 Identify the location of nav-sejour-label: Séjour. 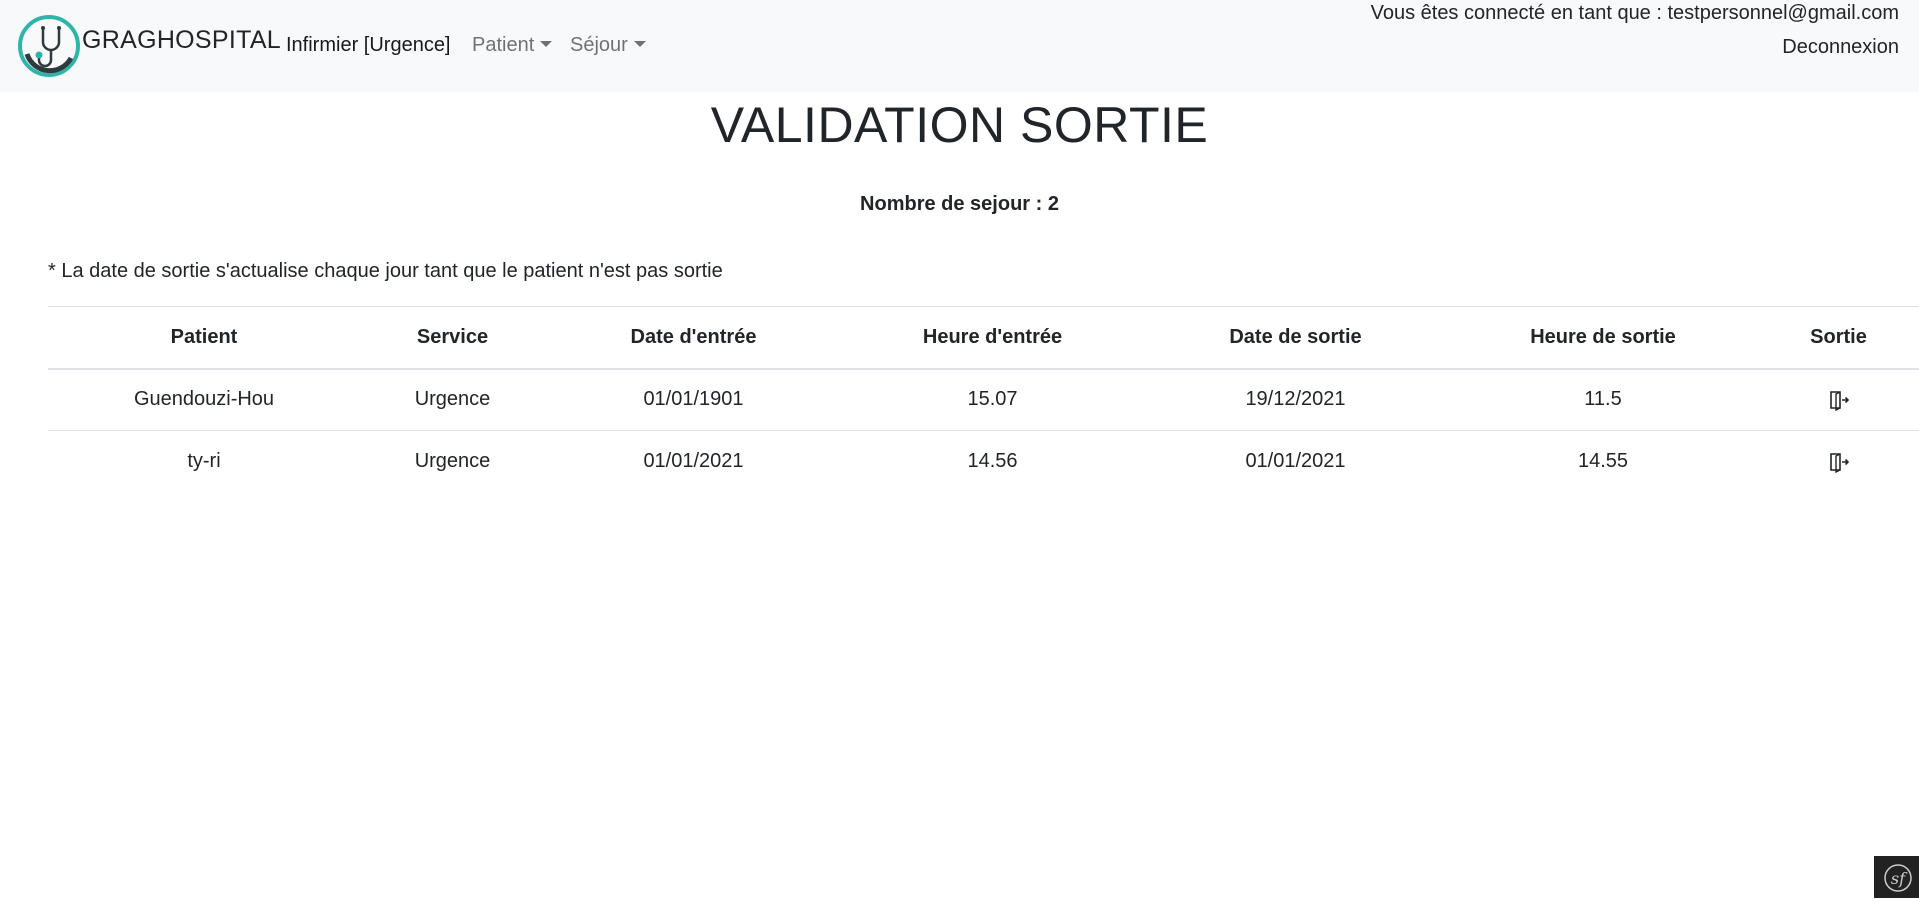
(599, 45).